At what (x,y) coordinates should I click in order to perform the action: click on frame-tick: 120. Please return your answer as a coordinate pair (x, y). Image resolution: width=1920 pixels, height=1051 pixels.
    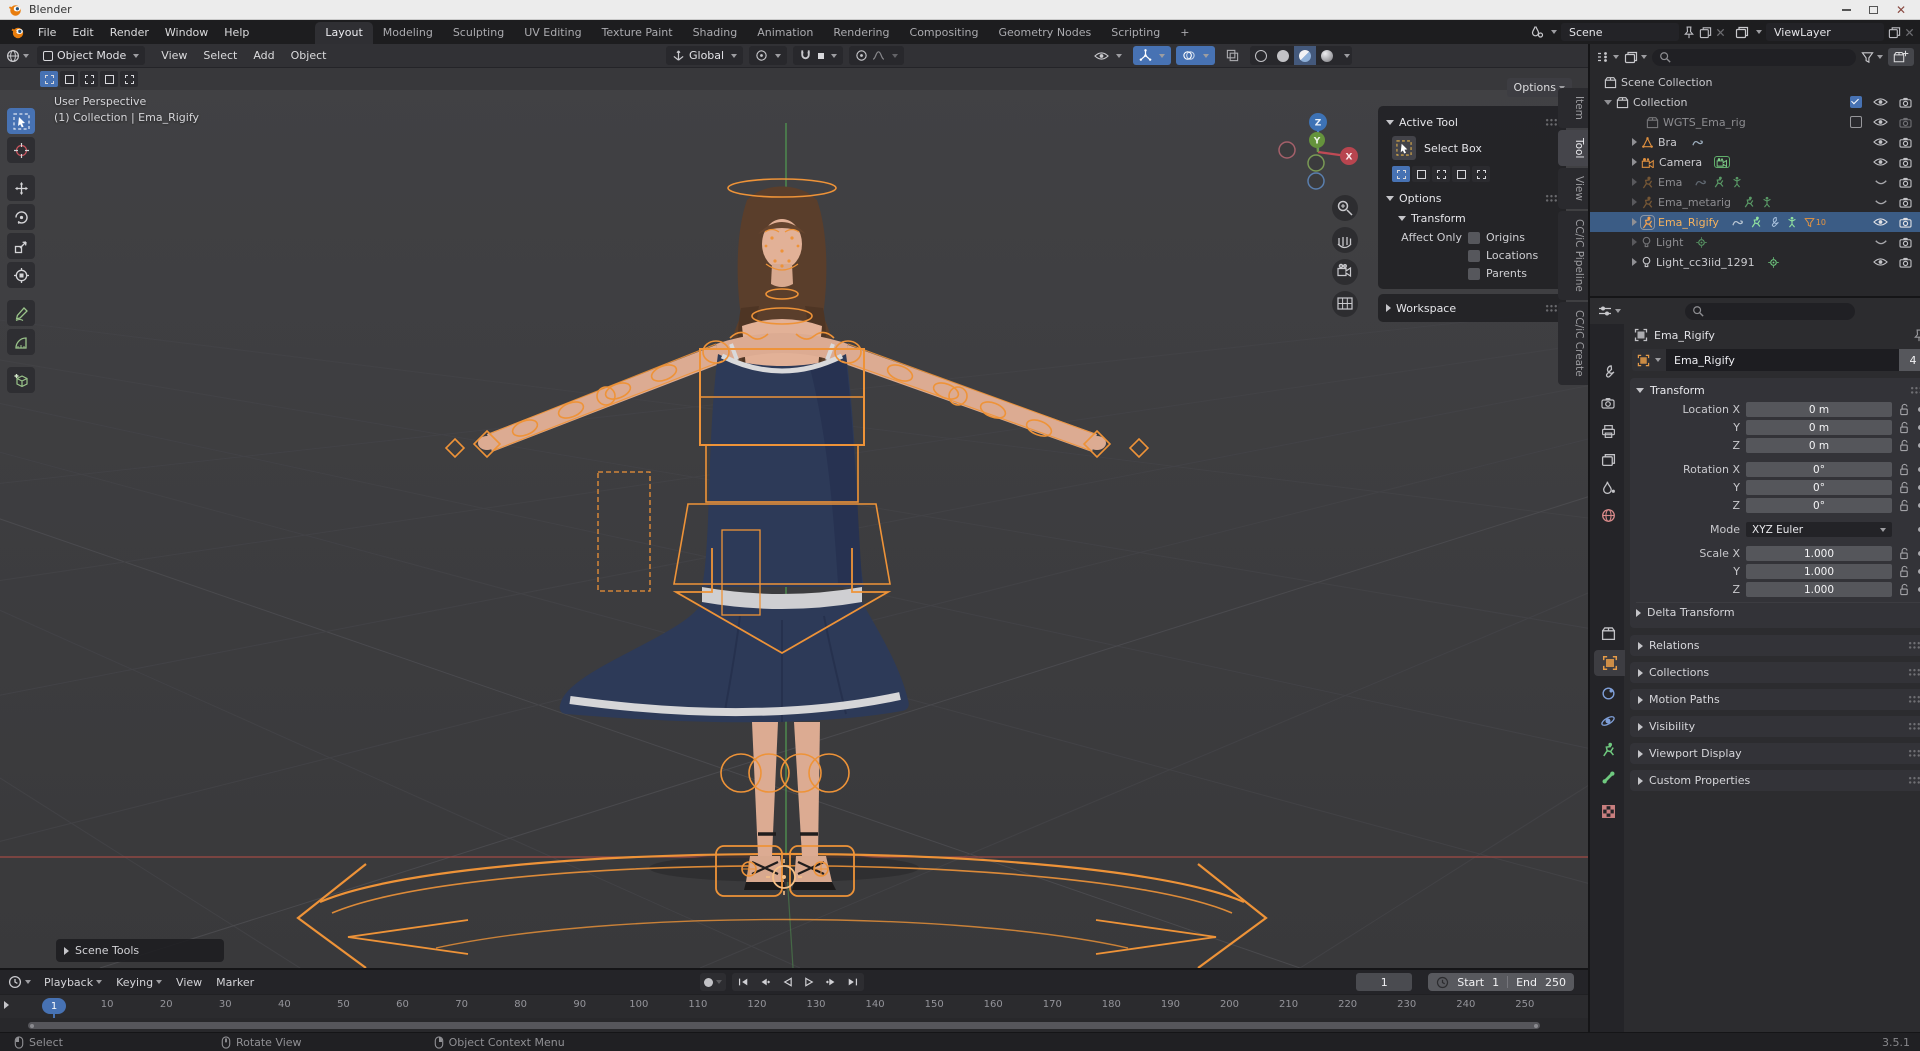
    Looking at the image, I should click on (756, 1004).